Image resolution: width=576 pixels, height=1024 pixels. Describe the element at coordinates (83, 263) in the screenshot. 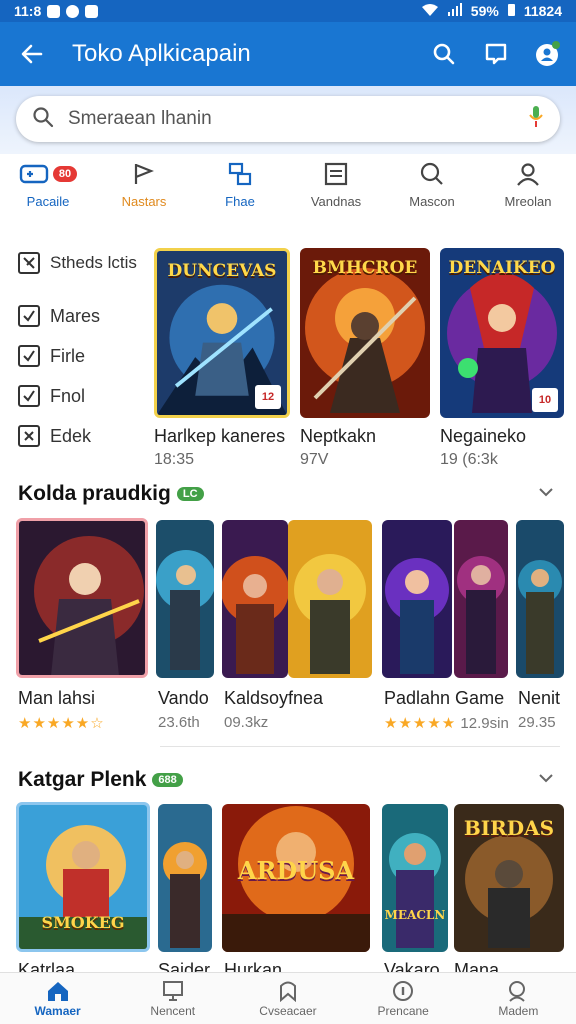

I see `filter-heading-row: Stheds lctis` at that location.